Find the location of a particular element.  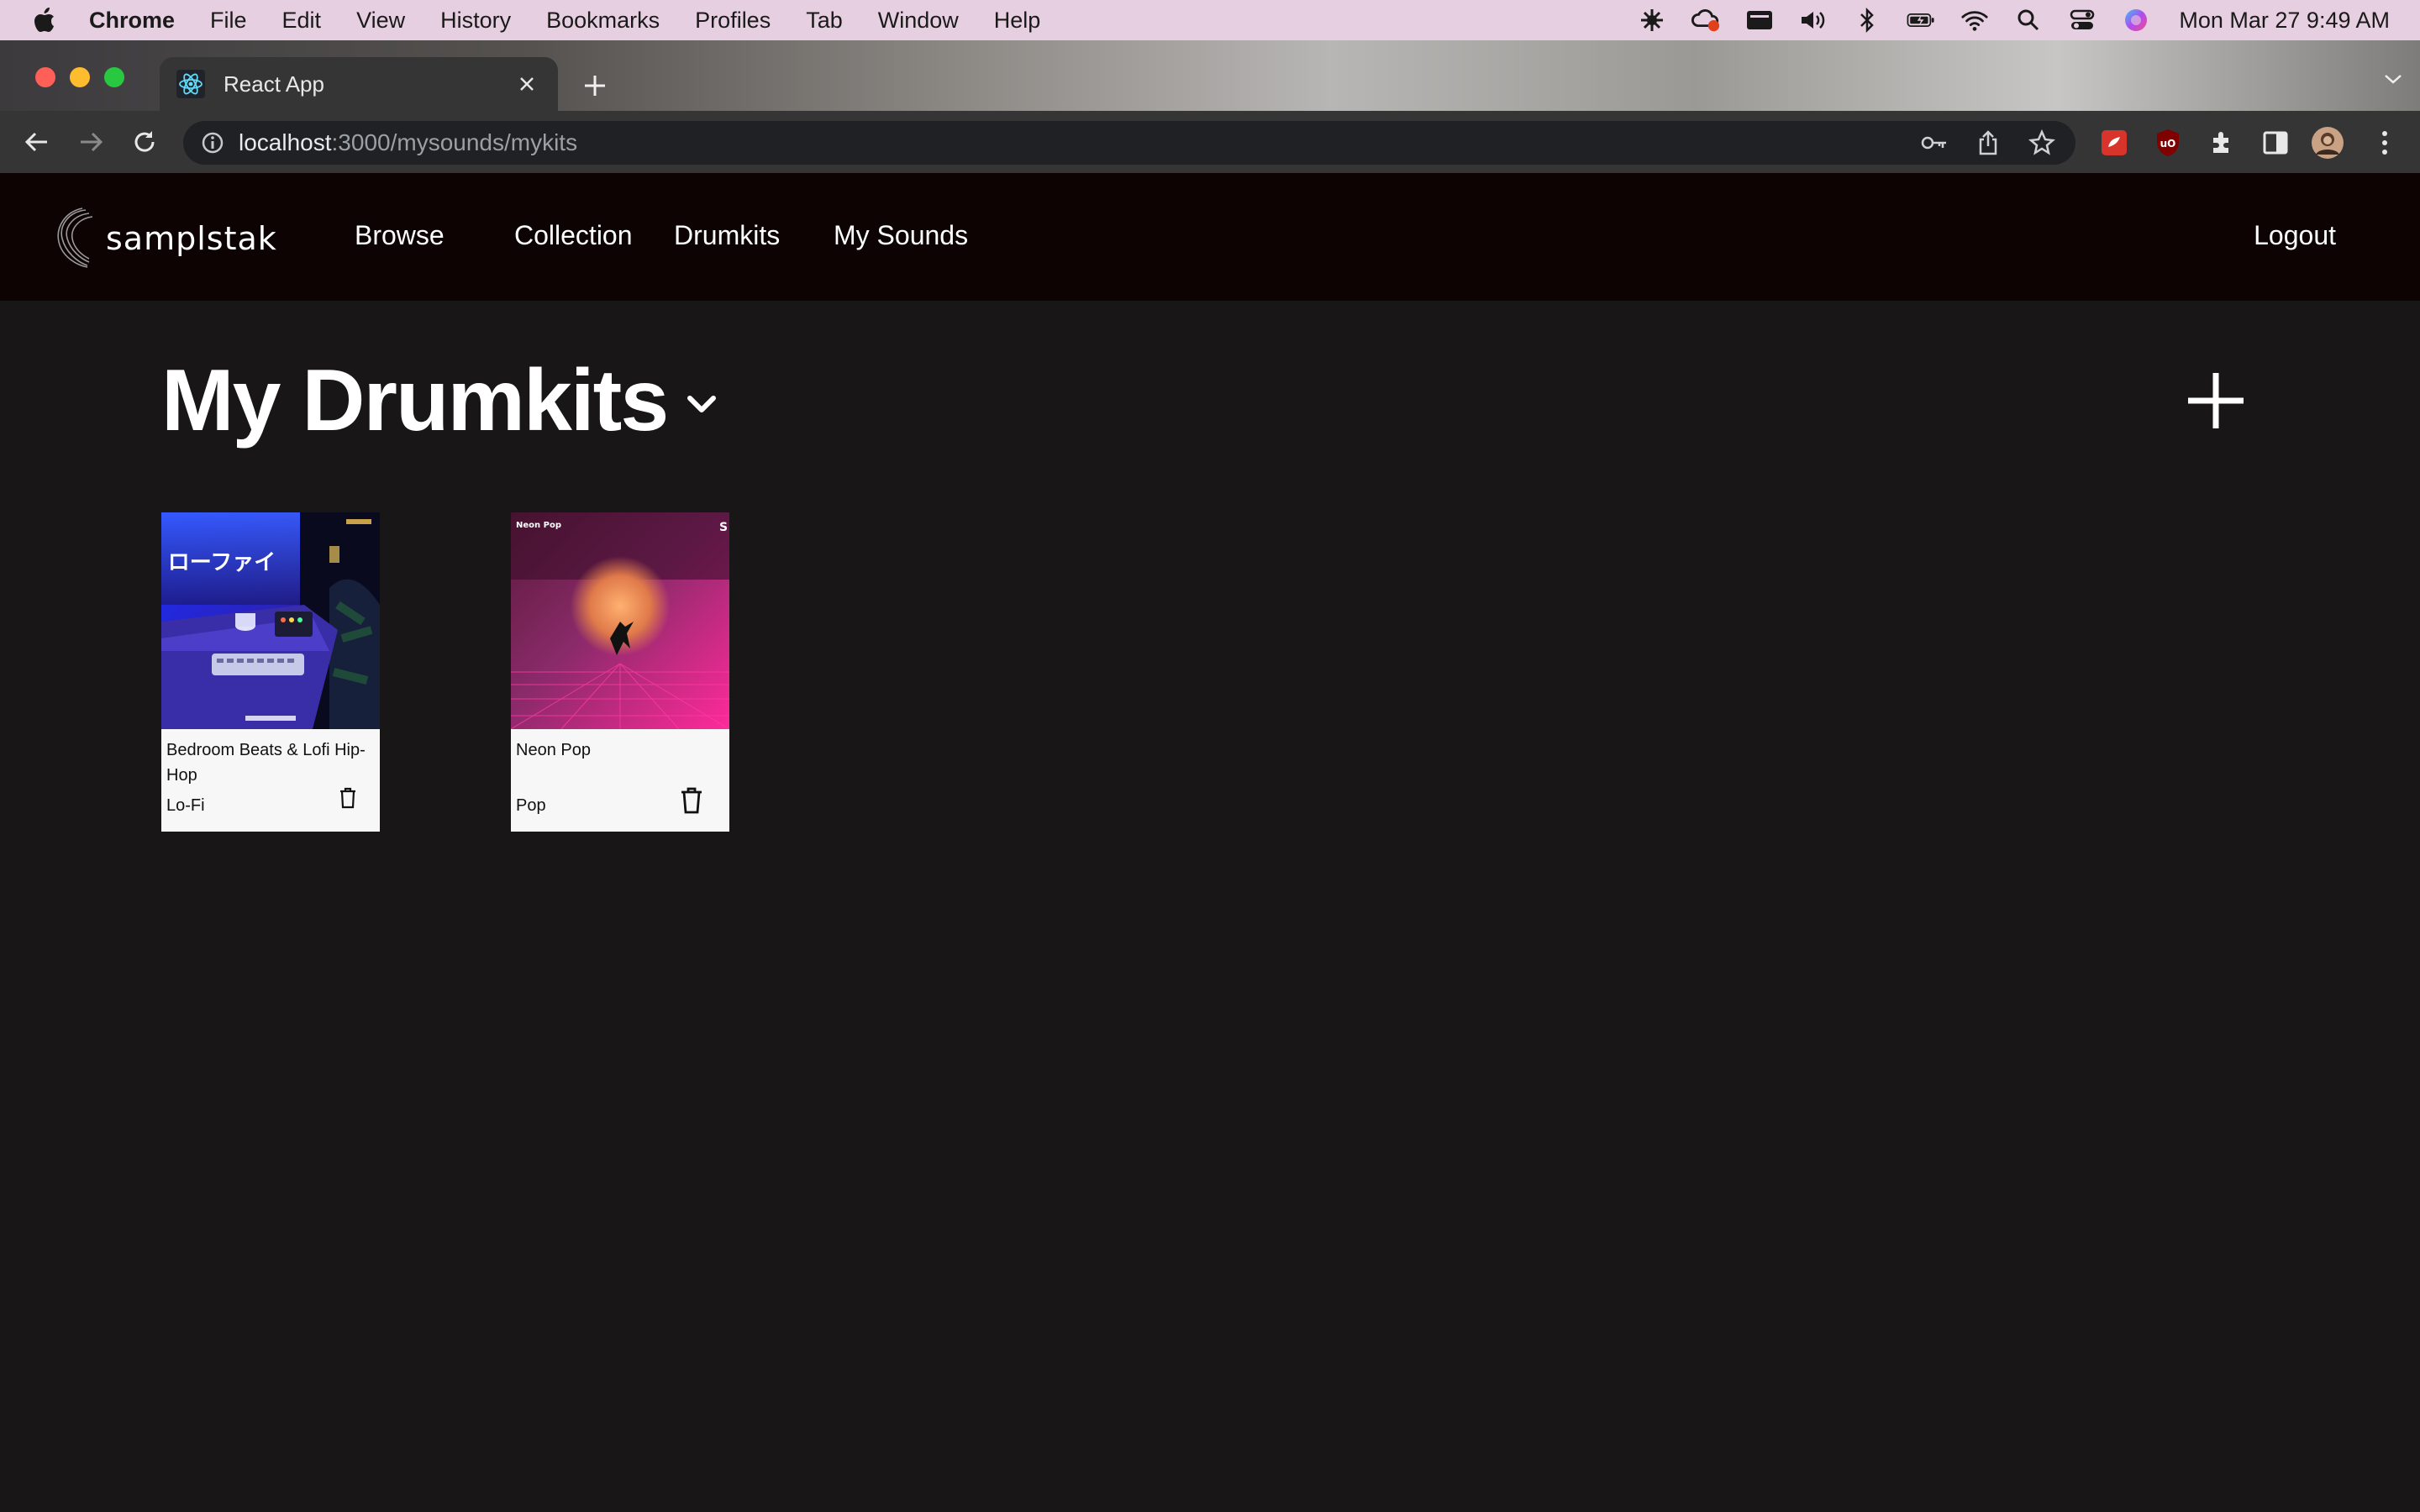

omnibox-actions is located at coordinates (1977, 143).